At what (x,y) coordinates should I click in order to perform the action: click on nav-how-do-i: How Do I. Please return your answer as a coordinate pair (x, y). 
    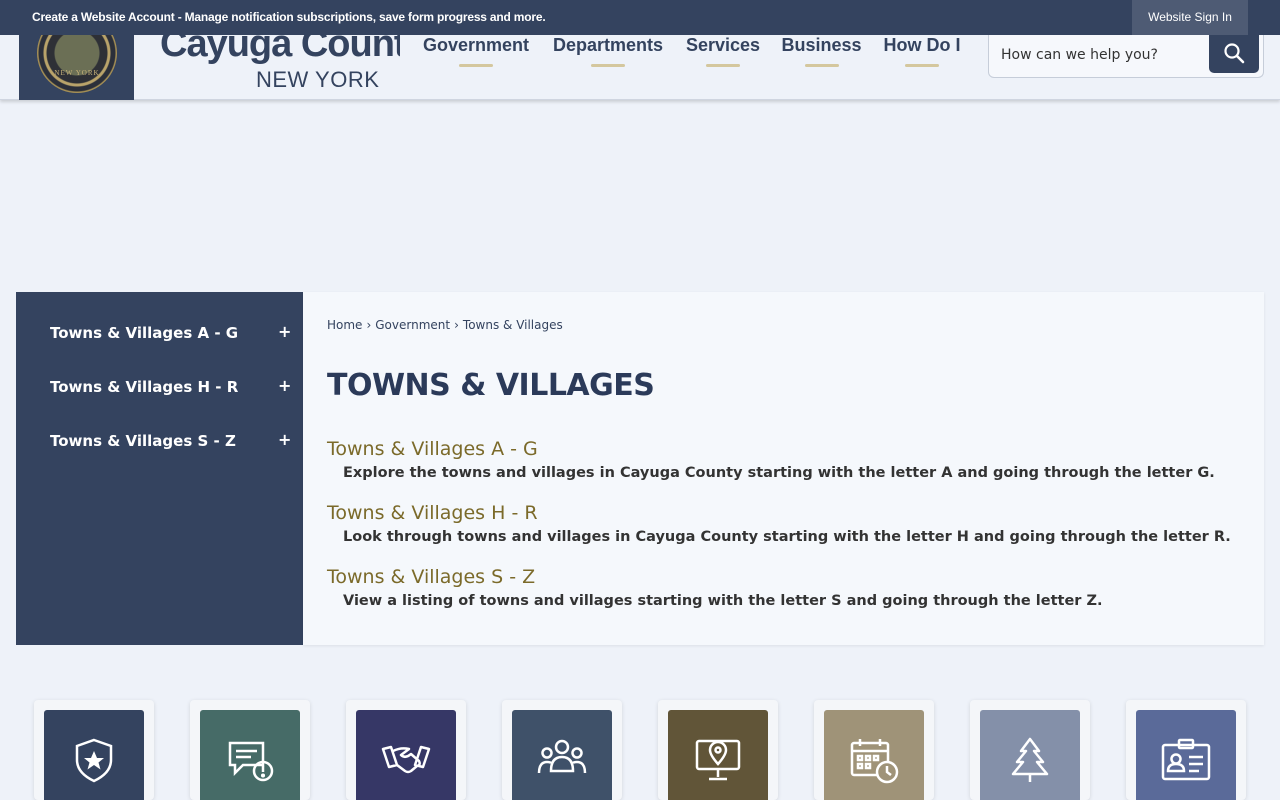
    Looking at the image, I should click on (922, 67).